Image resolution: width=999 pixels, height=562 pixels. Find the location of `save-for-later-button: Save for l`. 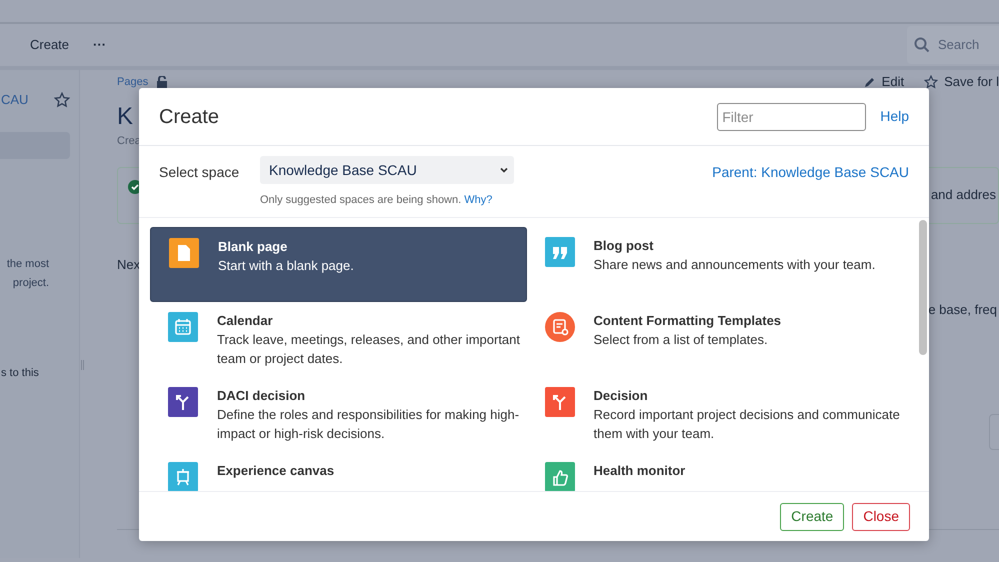

save-for-later-button: Save for l is located at coordinates (961, 82).